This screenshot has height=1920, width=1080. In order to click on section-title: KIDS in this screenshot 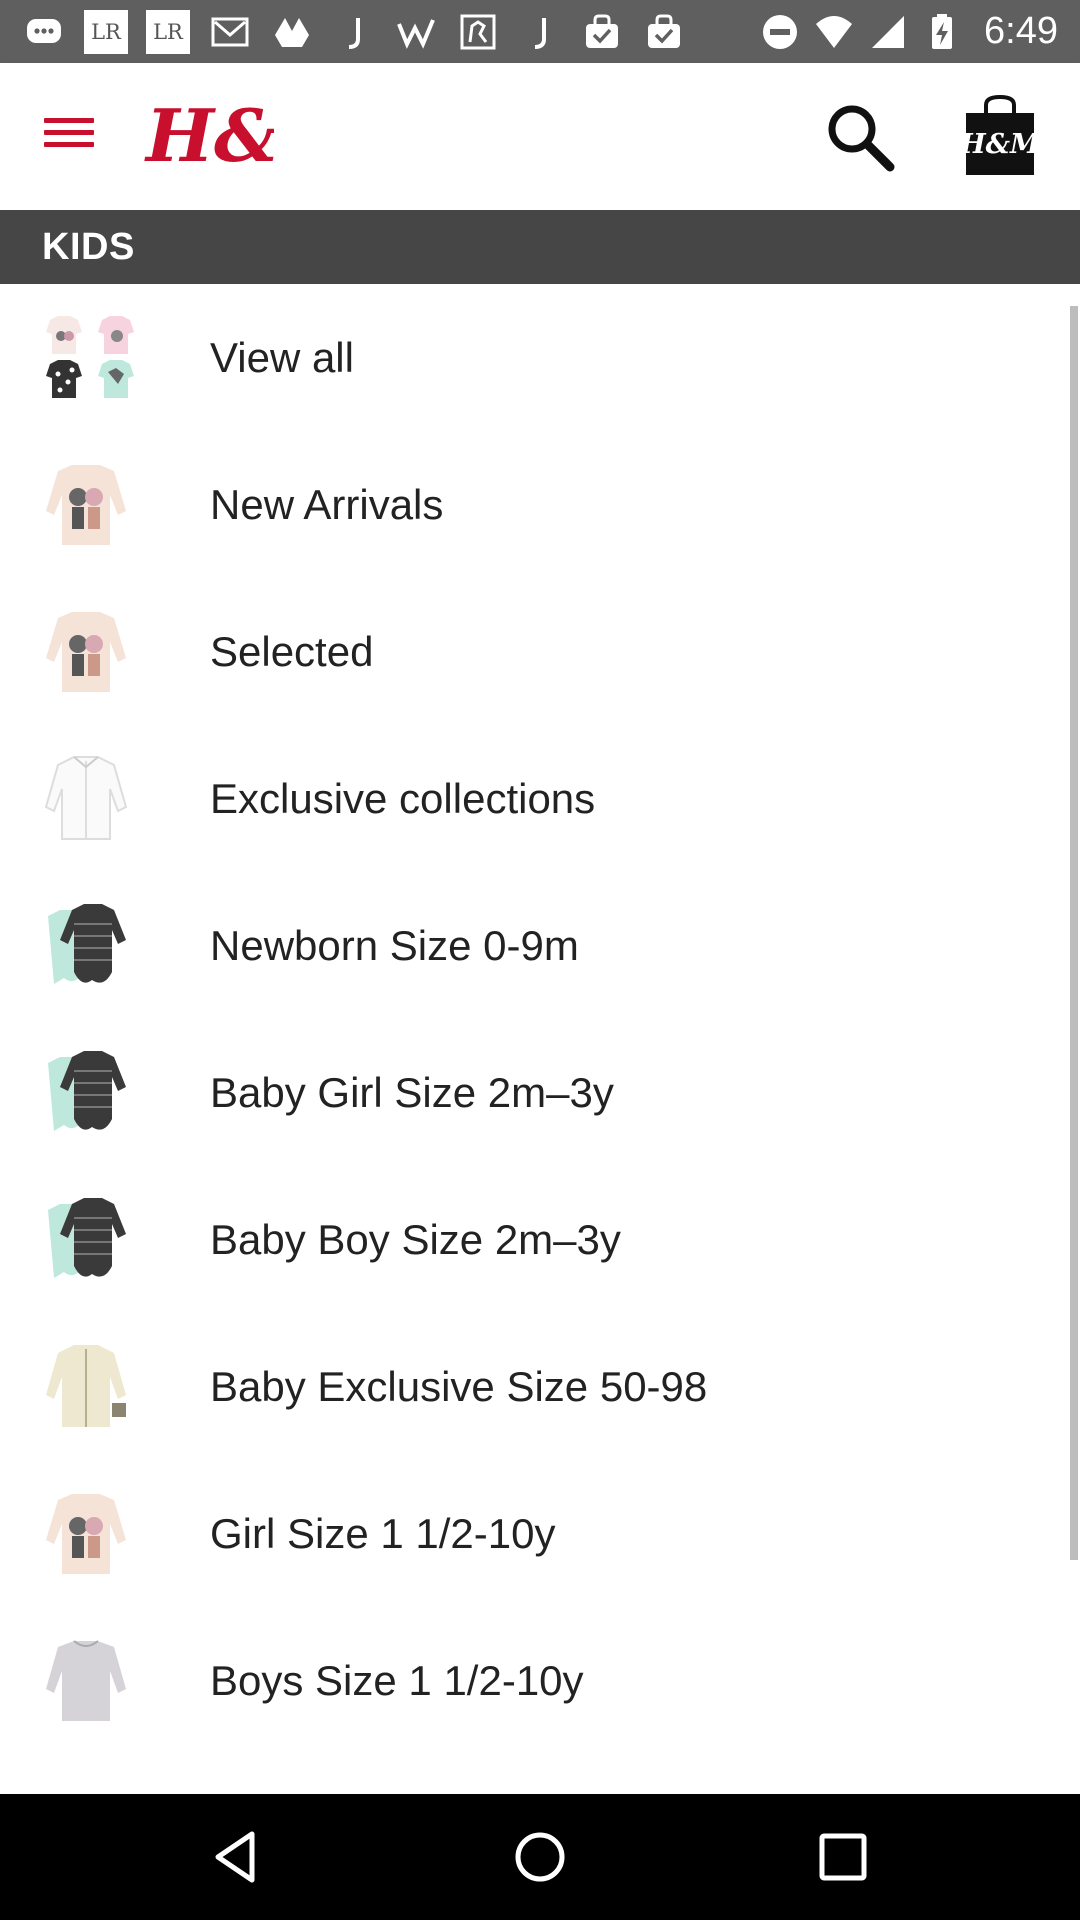, I will do `click(88, 246)`.